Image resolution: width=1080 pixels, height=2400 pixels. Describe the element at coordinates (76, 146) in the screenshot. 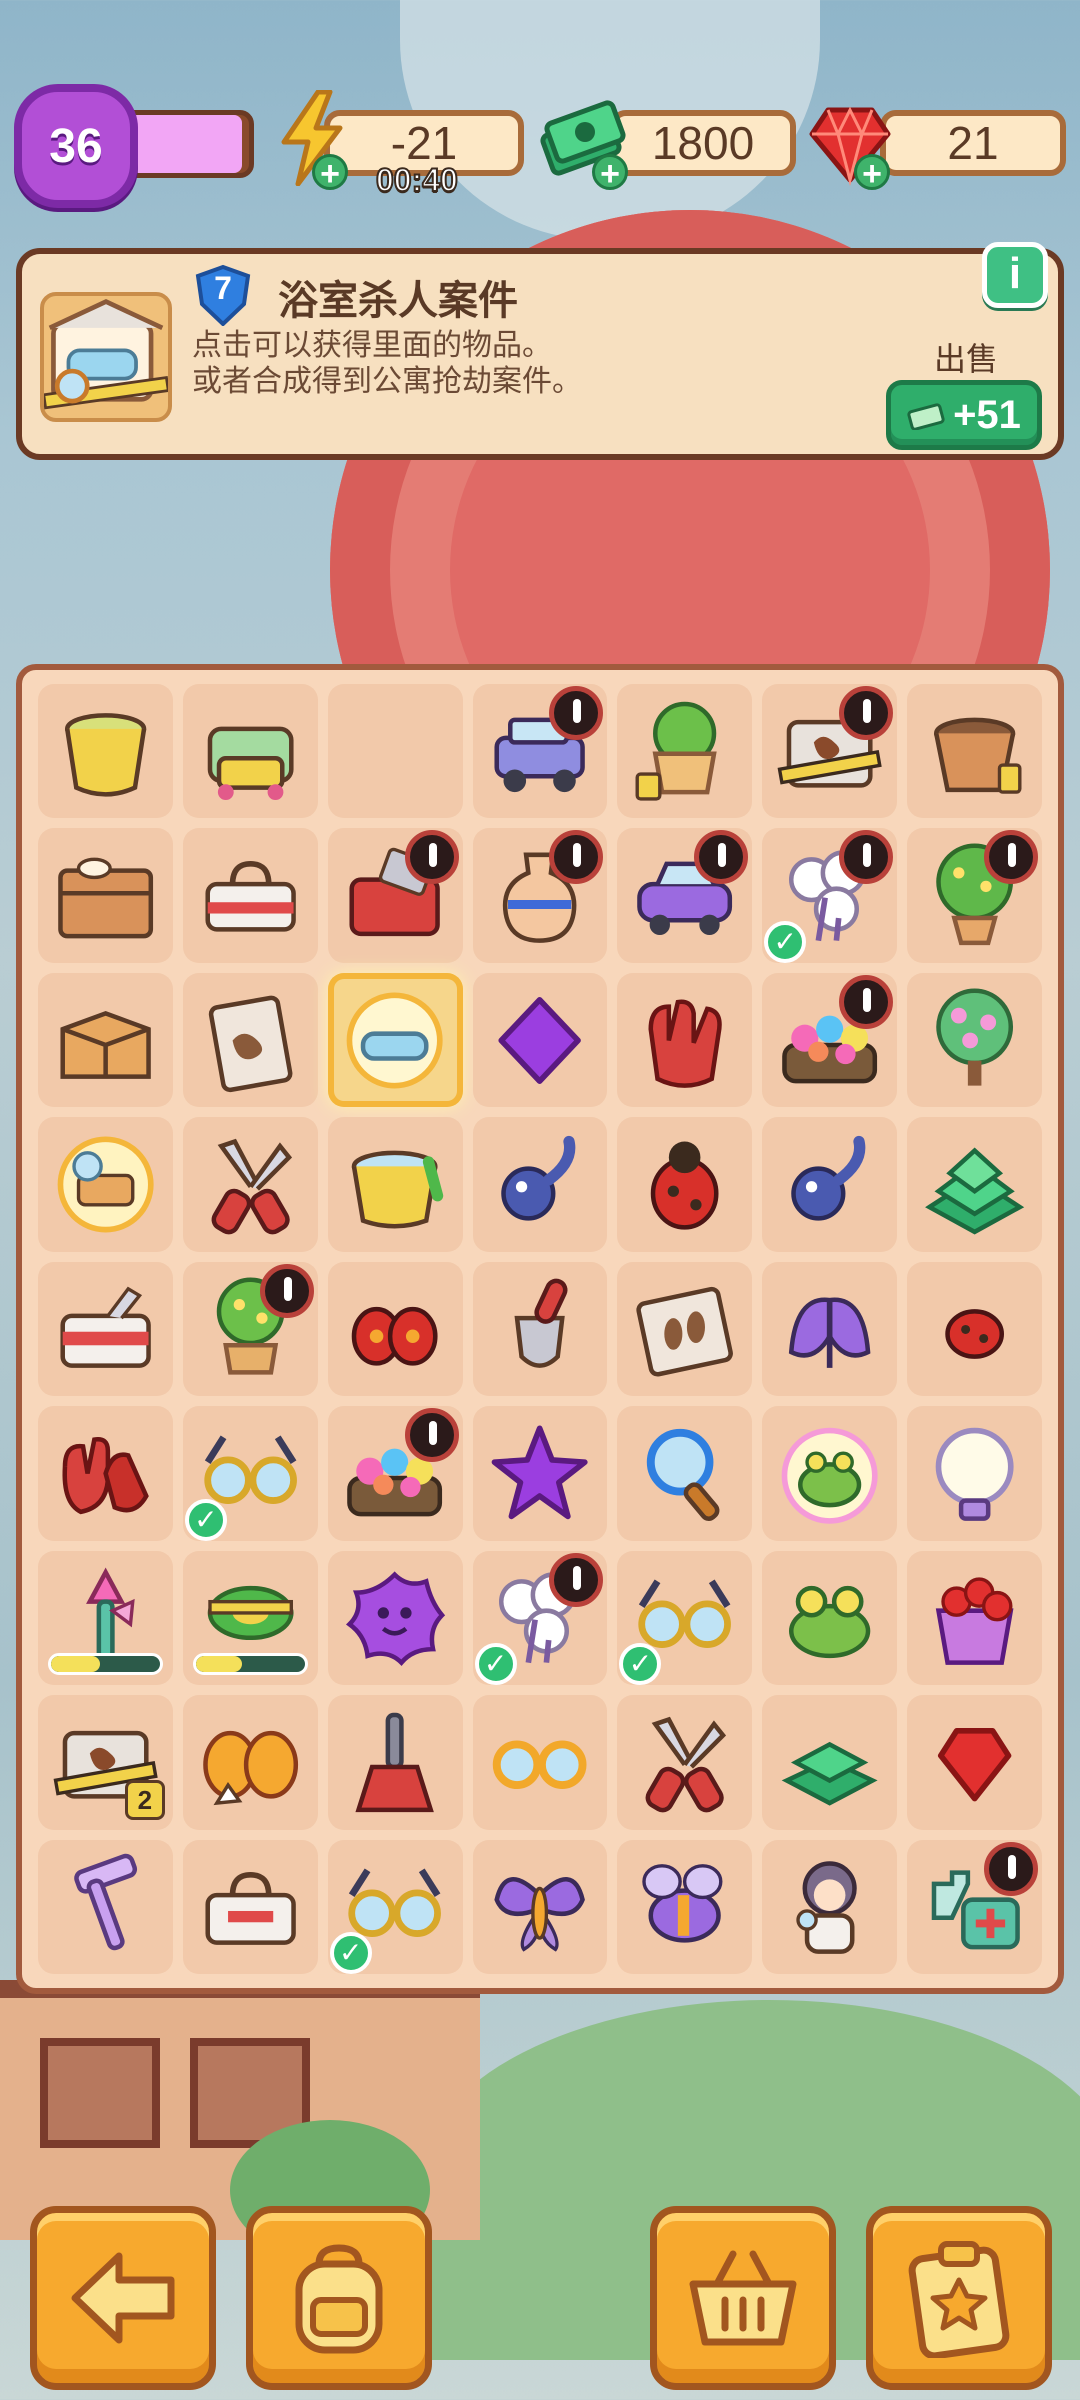

I see `player-level-badge: 36` at that location.